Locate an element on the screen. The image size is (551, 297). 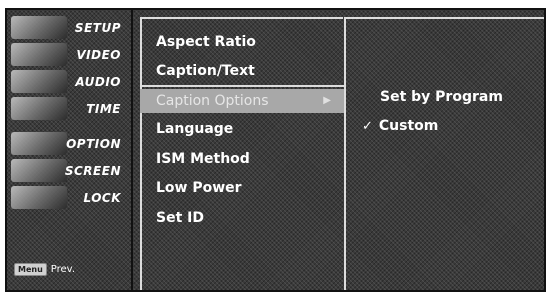
menu-item-label: Aspect Ratio is located at coordinates (206, 42).